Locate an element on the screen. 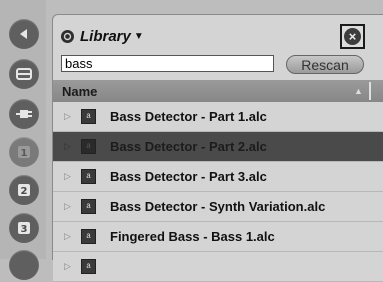 This screenshot has height=282, width=383. category-devices-icon is located at coordinates (24, 74).